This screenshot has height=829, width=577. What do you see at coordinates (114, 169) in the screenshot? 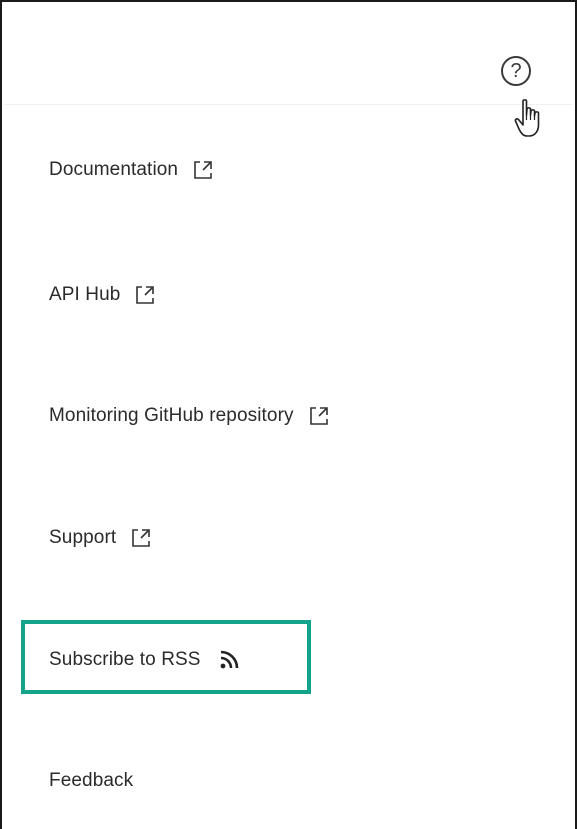
I see `menu-item-label: Documentation` at bounding box center [114, 169].